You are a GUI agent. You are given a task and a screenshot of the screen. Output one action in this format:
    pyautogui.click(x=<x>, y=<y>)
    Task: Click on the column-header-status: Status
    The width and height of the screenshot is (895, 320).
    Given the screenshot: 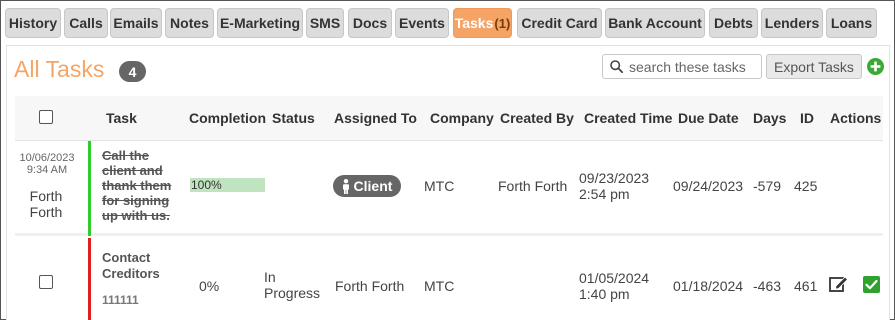 What is the action you would take?
    pyautogui.click(x=293, y=118)
    